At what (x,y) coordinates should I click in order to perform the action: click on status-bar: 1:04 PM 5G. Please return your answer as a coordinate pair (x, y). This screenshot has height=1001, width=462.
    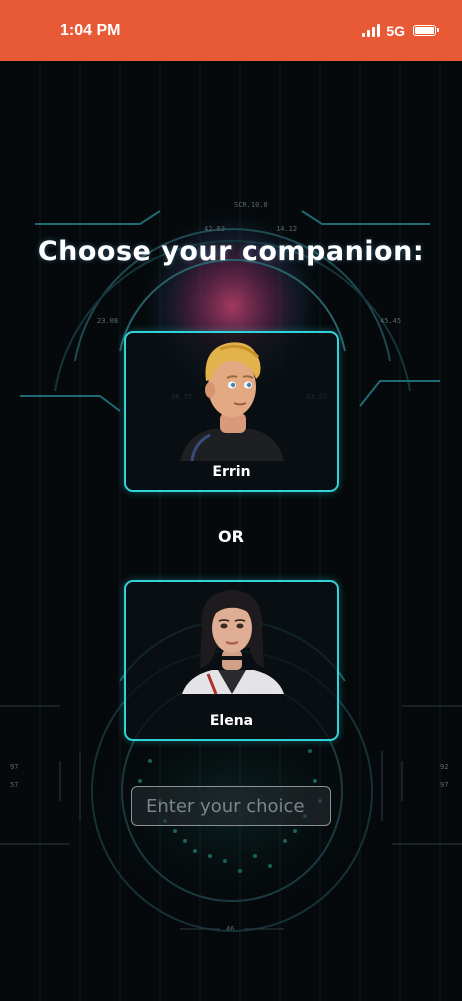
    Looking at the image, I should click on (231, 30).